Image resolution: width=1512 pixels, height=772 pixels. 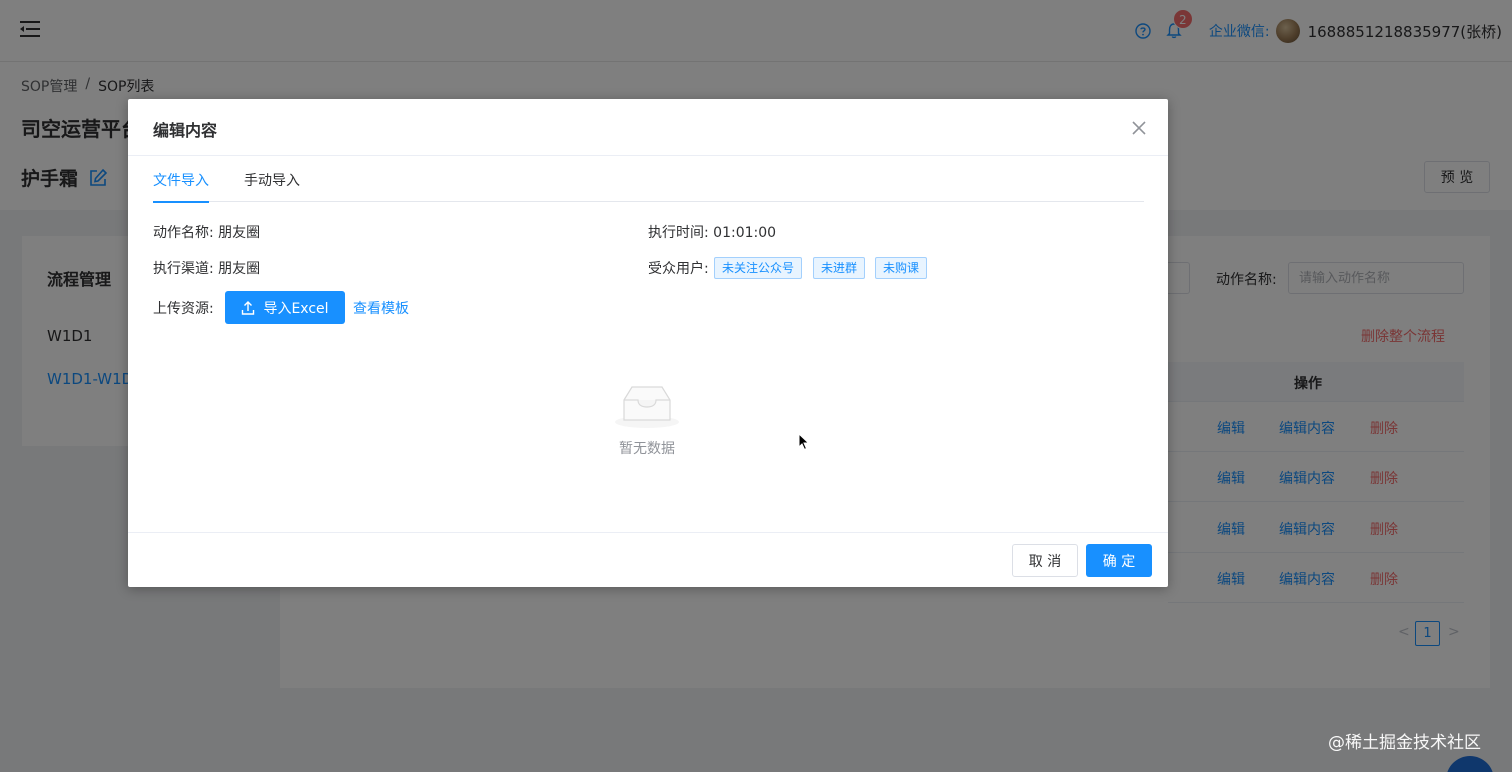 What do you see at coordinates (648, 127) in the screenshot?
I see `dialog-header: 编辑内容` at bounding box center [648, 127].